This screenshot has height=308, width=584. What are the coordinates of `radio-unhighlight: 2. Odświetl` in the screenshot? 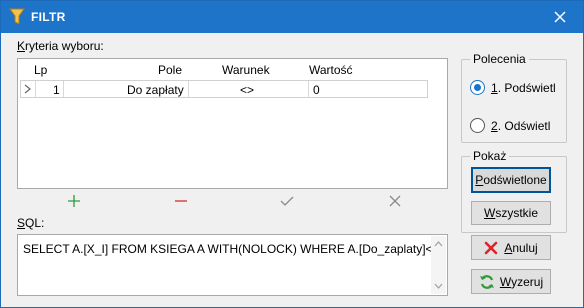 It's located at (510, 125).